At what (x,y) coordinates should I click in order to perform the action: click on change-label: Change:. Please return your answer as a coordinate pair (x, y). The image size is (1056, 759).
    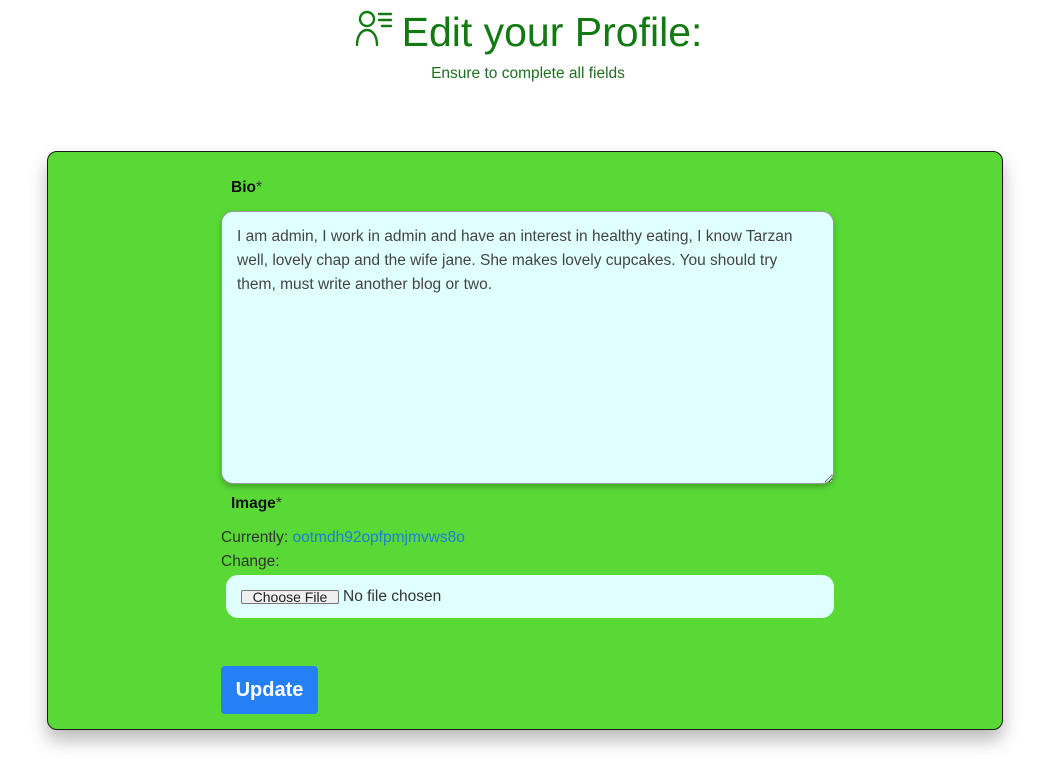
    Looking at the image, I should click on (250, 561).